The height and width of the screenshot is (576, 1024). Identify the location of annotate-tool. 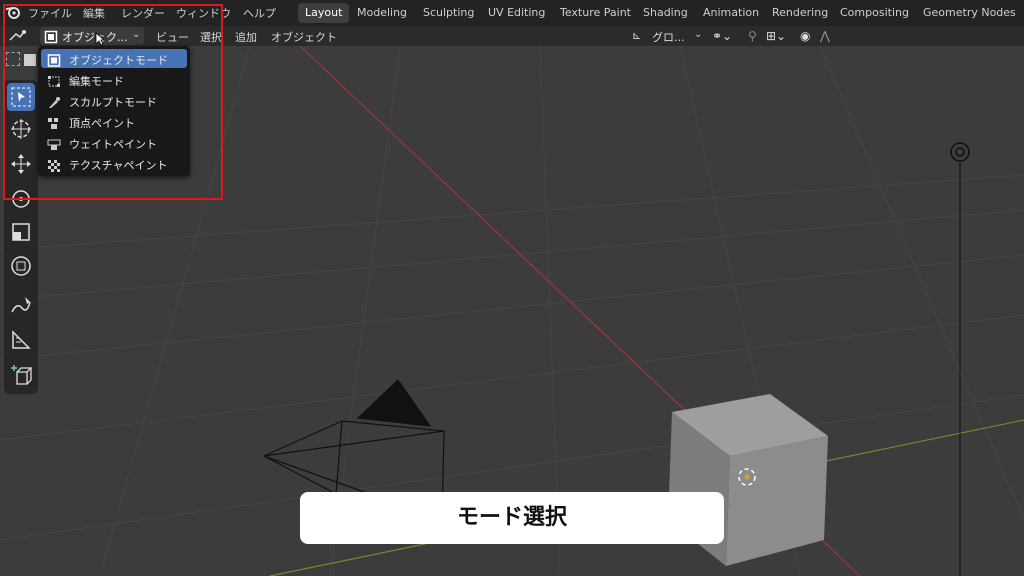
(21, 306).